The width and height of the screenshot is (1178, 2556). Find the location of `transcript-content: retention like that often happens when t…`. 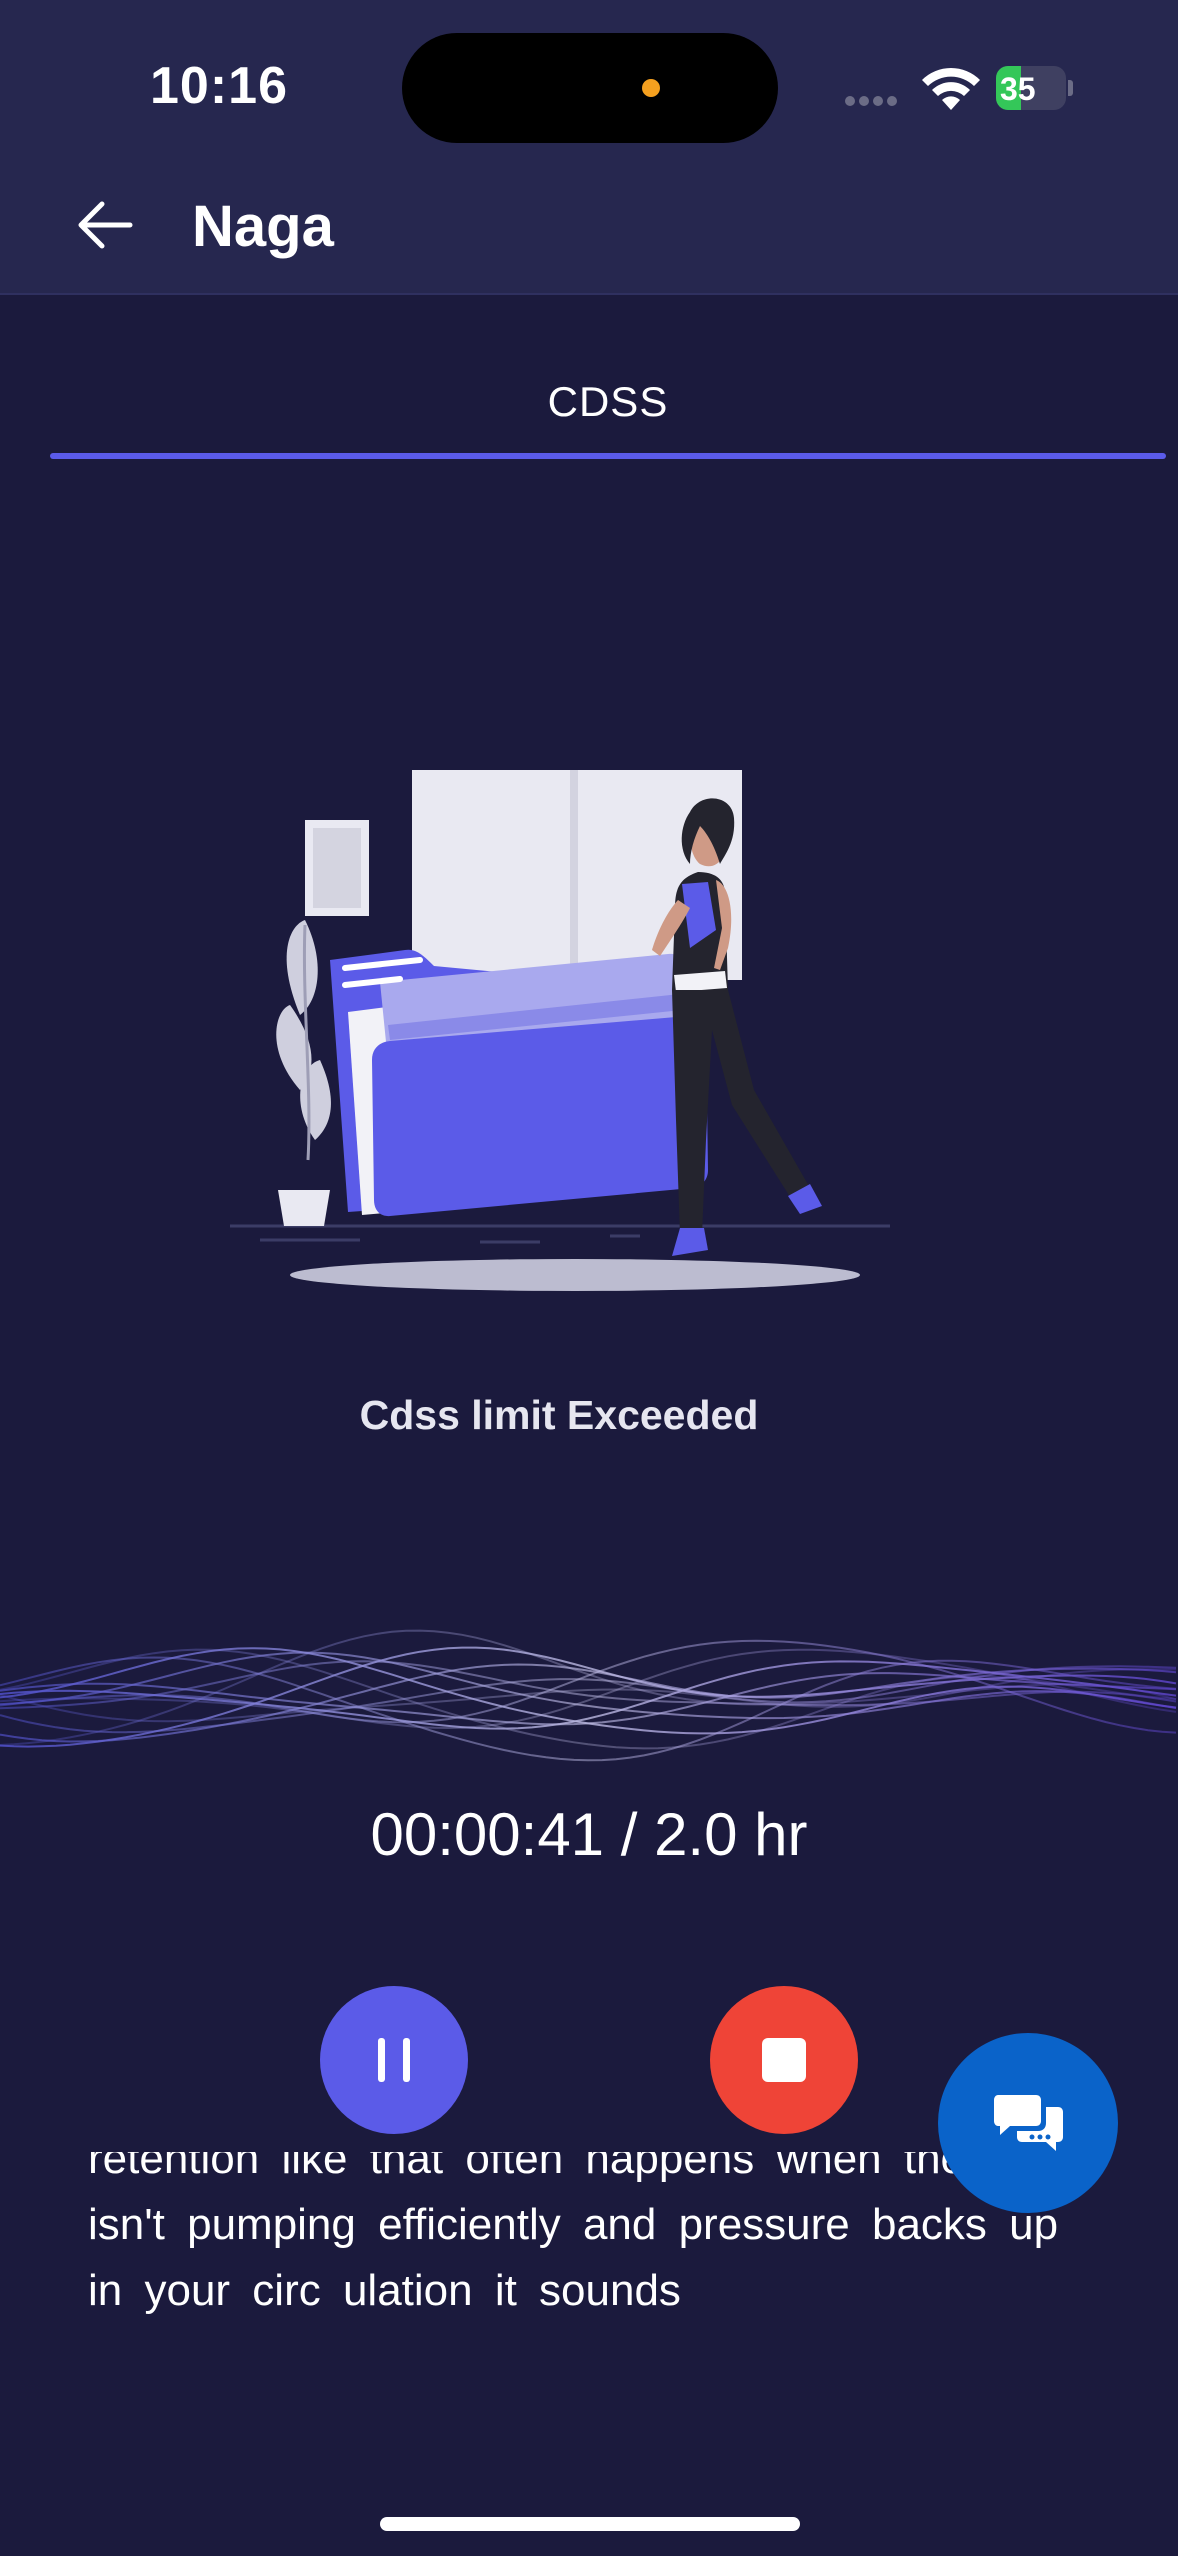

transcript-content: retention like that often happens when t… is located at coordinates (588, 2233).